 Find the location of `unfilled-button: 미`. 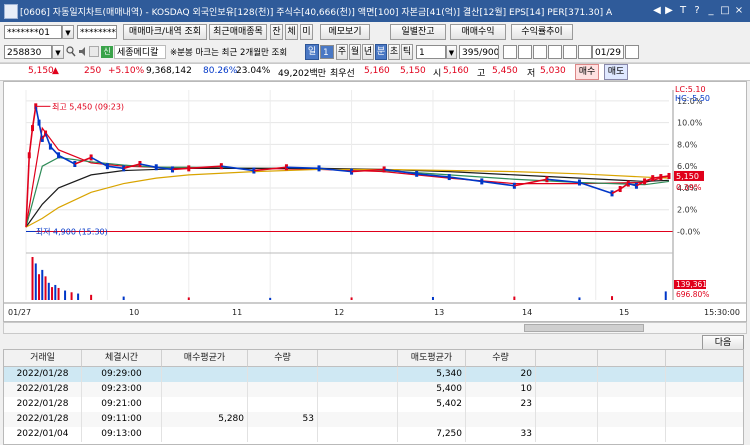

unfilled-button: 미 is located at coordinates (306, 32).